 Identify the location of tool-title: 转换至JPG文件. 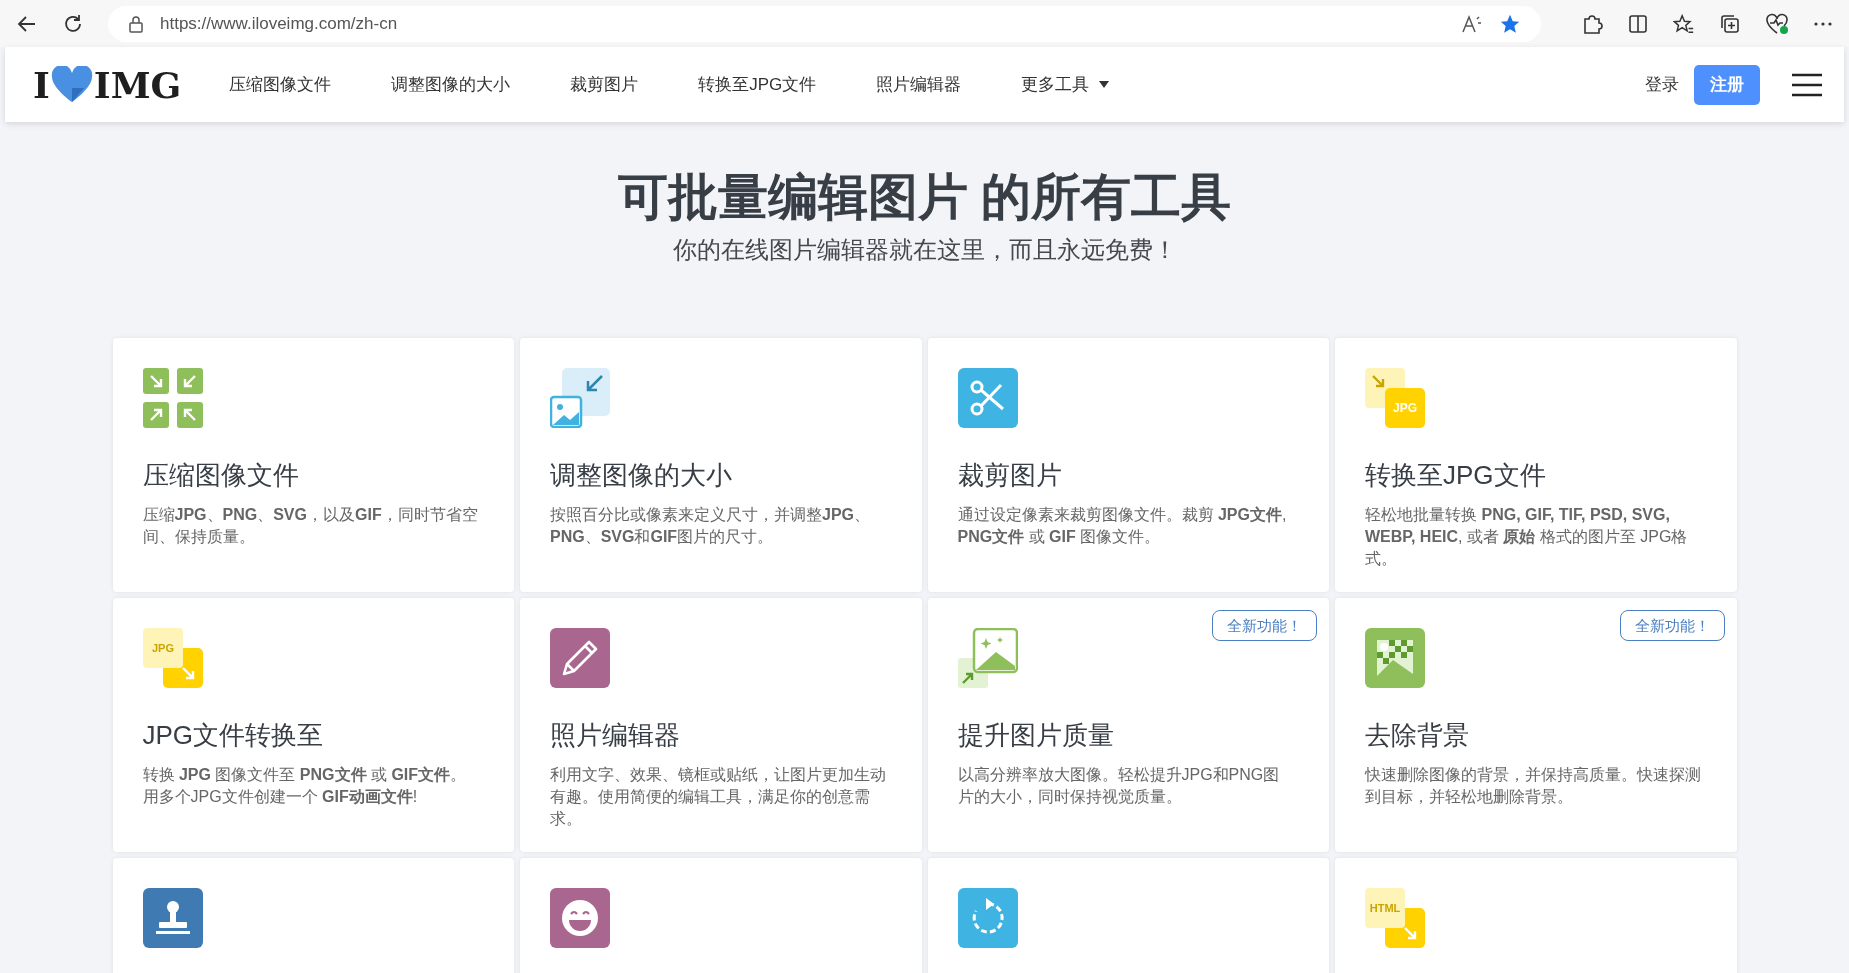
(1456, 475).